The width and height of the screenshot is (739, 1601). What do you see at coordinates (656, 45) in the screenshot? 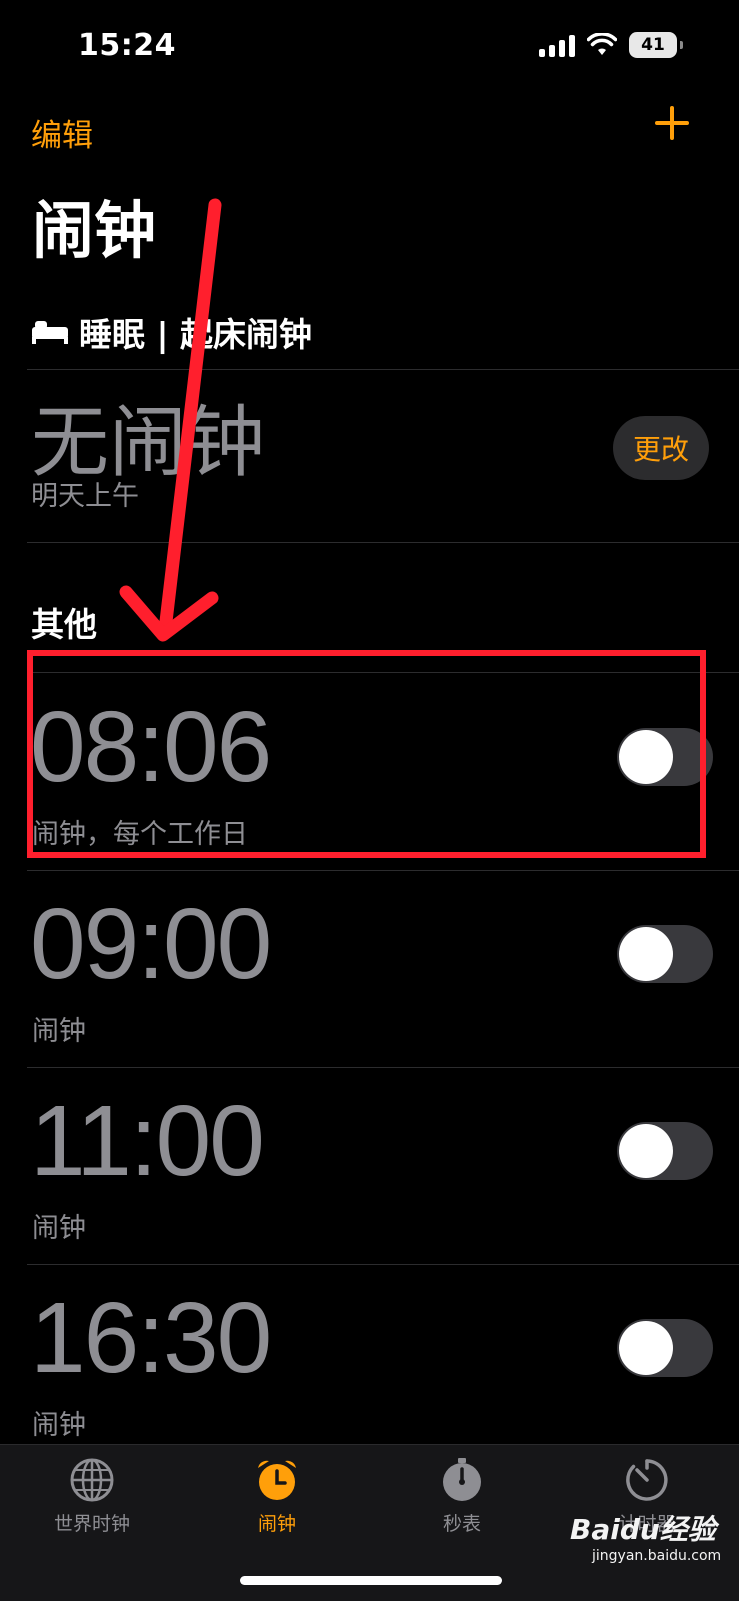
I see `battery-indicator: 41` at bounding box center [656, 45].